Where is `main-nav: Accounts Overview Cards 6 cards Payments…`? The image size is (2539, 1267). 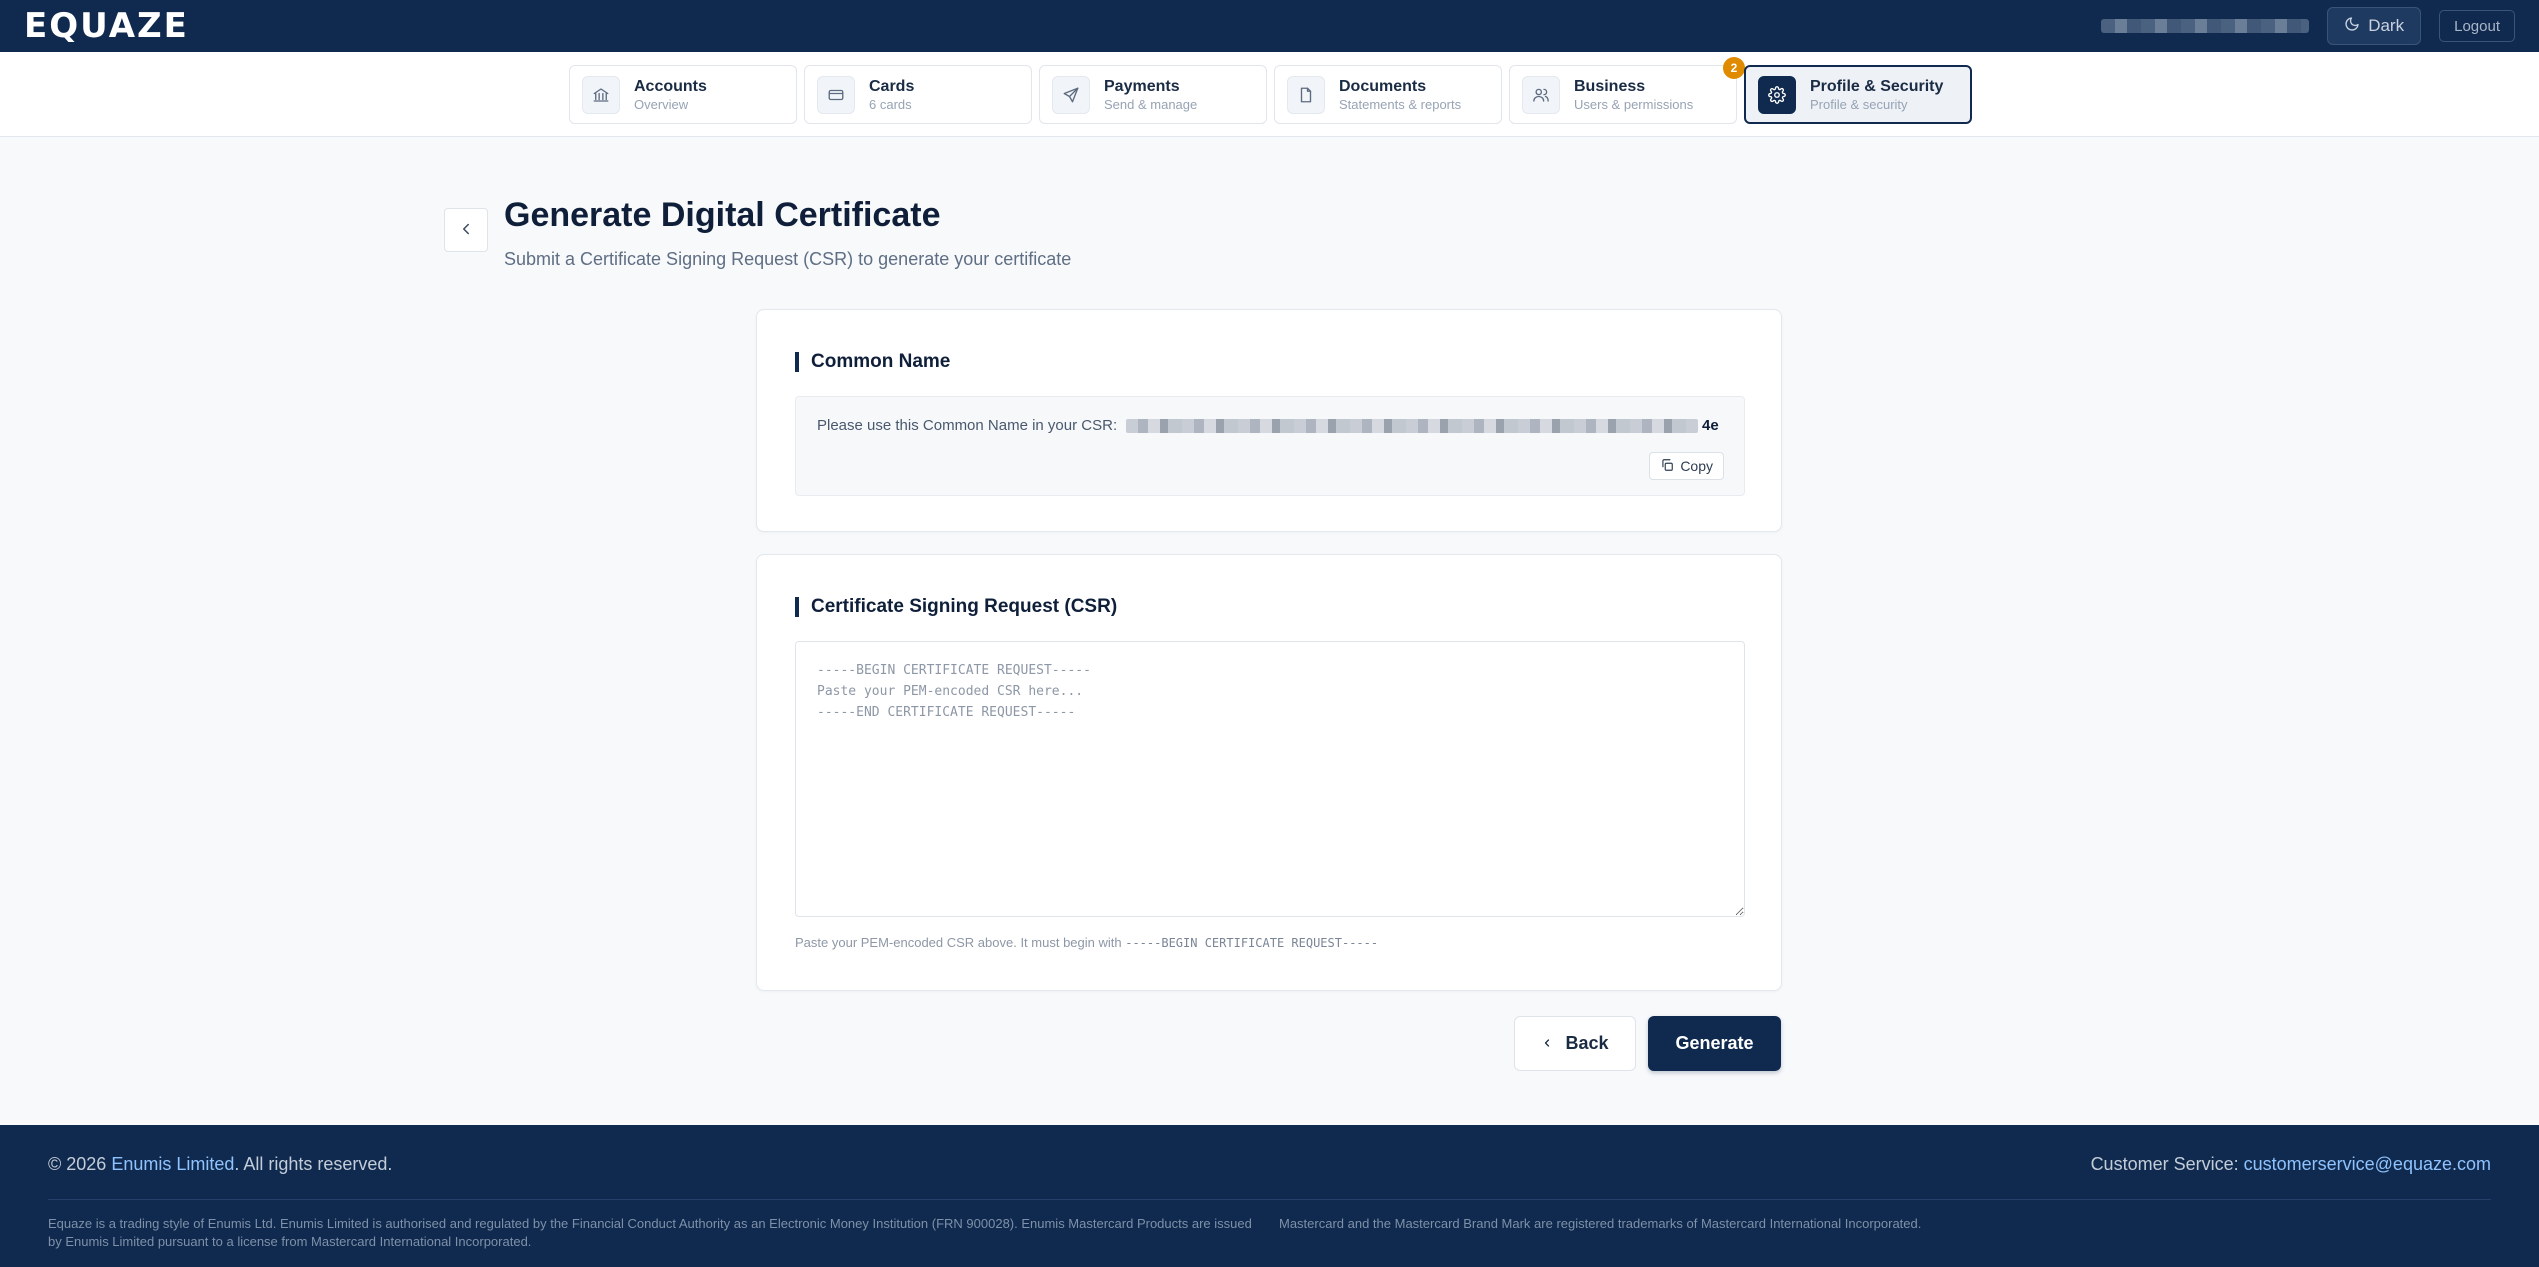
main-nav: Accounts Overview Cards 6 cards Payments… is located at coordinates (1269, 94).